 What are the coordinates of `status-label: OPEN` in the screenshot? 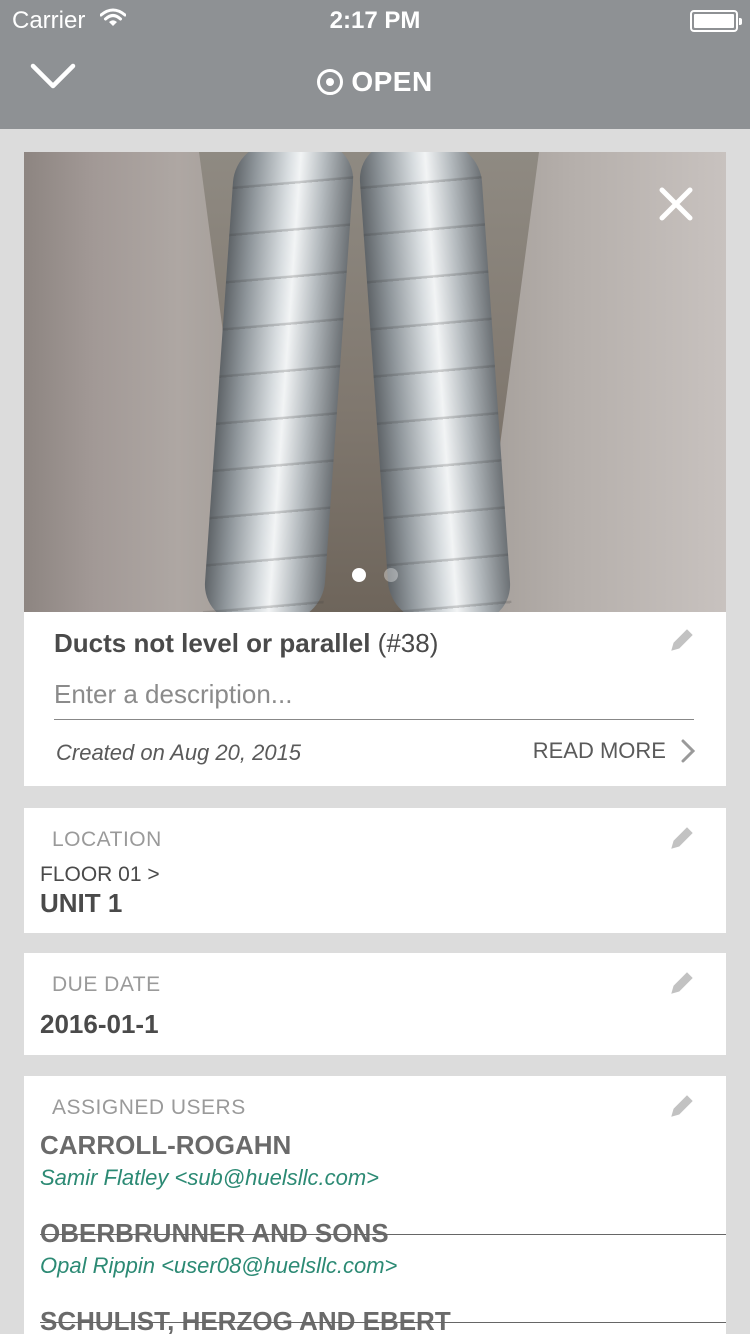 It's located at (392, 81).